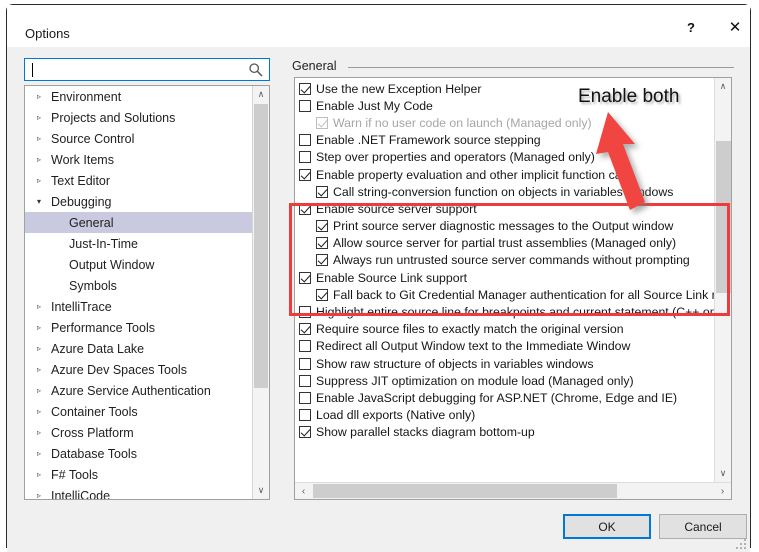  What do you see at coordinates (505, 277) in the screenshot?
I see `option-row-enable-source-link-support: Enable Source Link support` at bounding box center [505, 277].